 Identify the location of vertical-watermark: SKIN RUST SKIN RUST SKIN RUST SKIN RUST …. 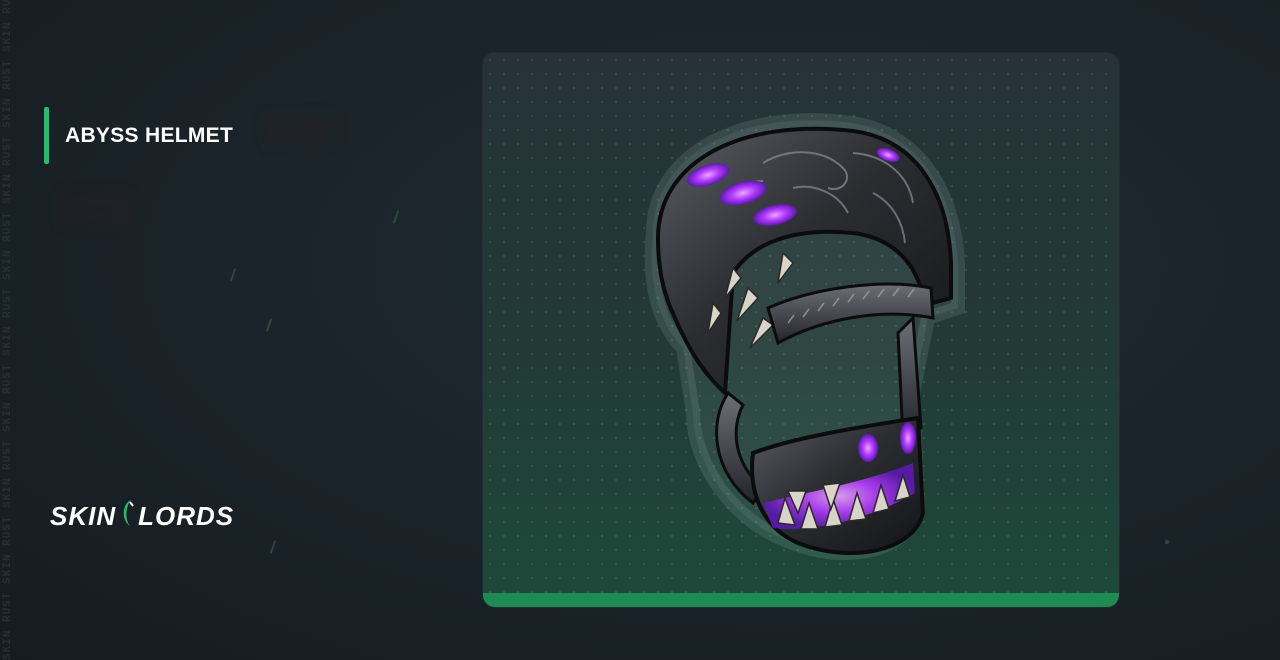
(10, 330).